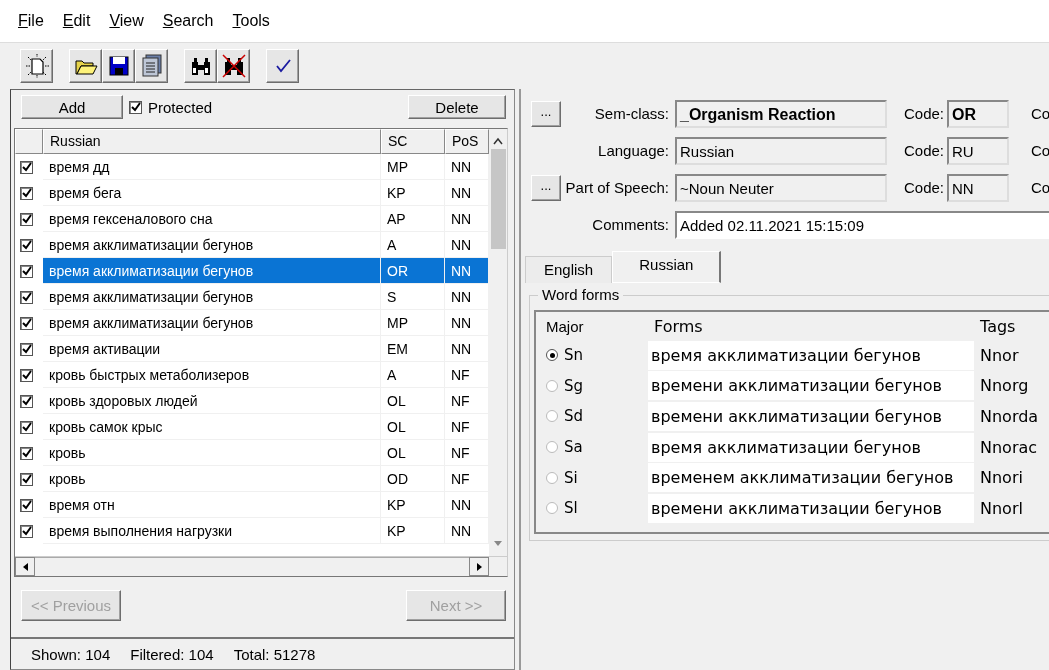 This screenshot has width=1049, height=670. I want to click on menu-item: Tools, so click(251, 21).